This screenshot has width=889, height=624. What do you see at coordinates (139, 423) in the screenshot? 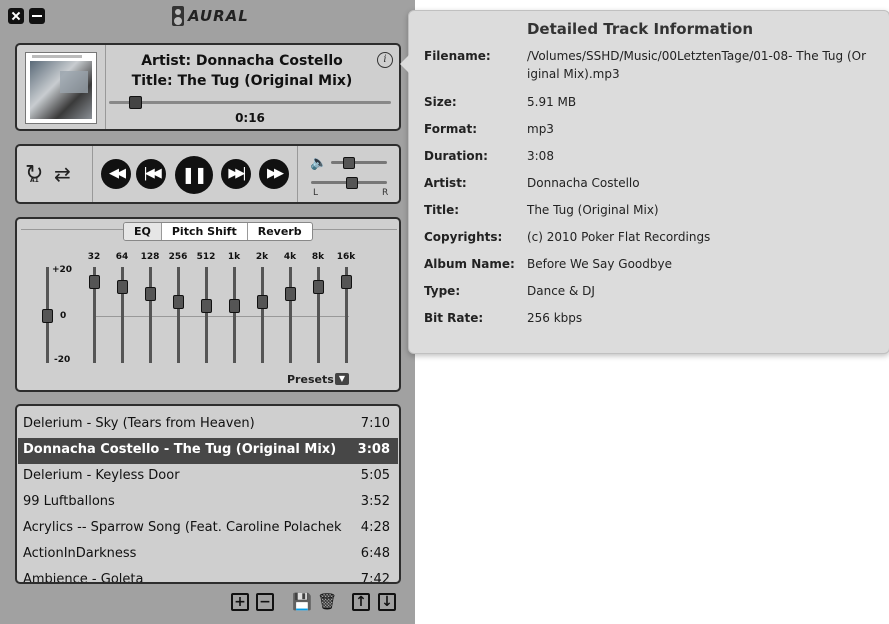
I see `track-title: Delerium - Sky (Tears from Heaven)` at bounding box center [139, 423].